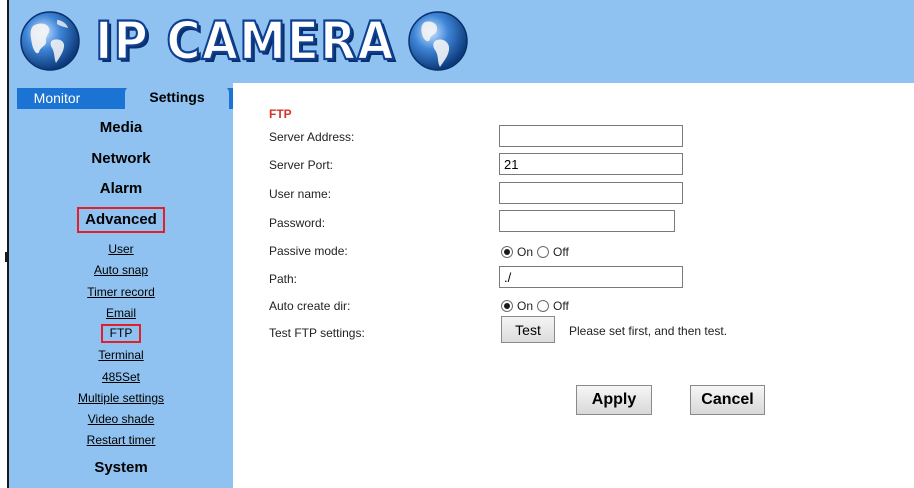 This screenshot has width=914, height=488. Describe the element at coordinates (308, 251) in the screenshot. I see `passive-mode-label: Passive mode:` at that location.